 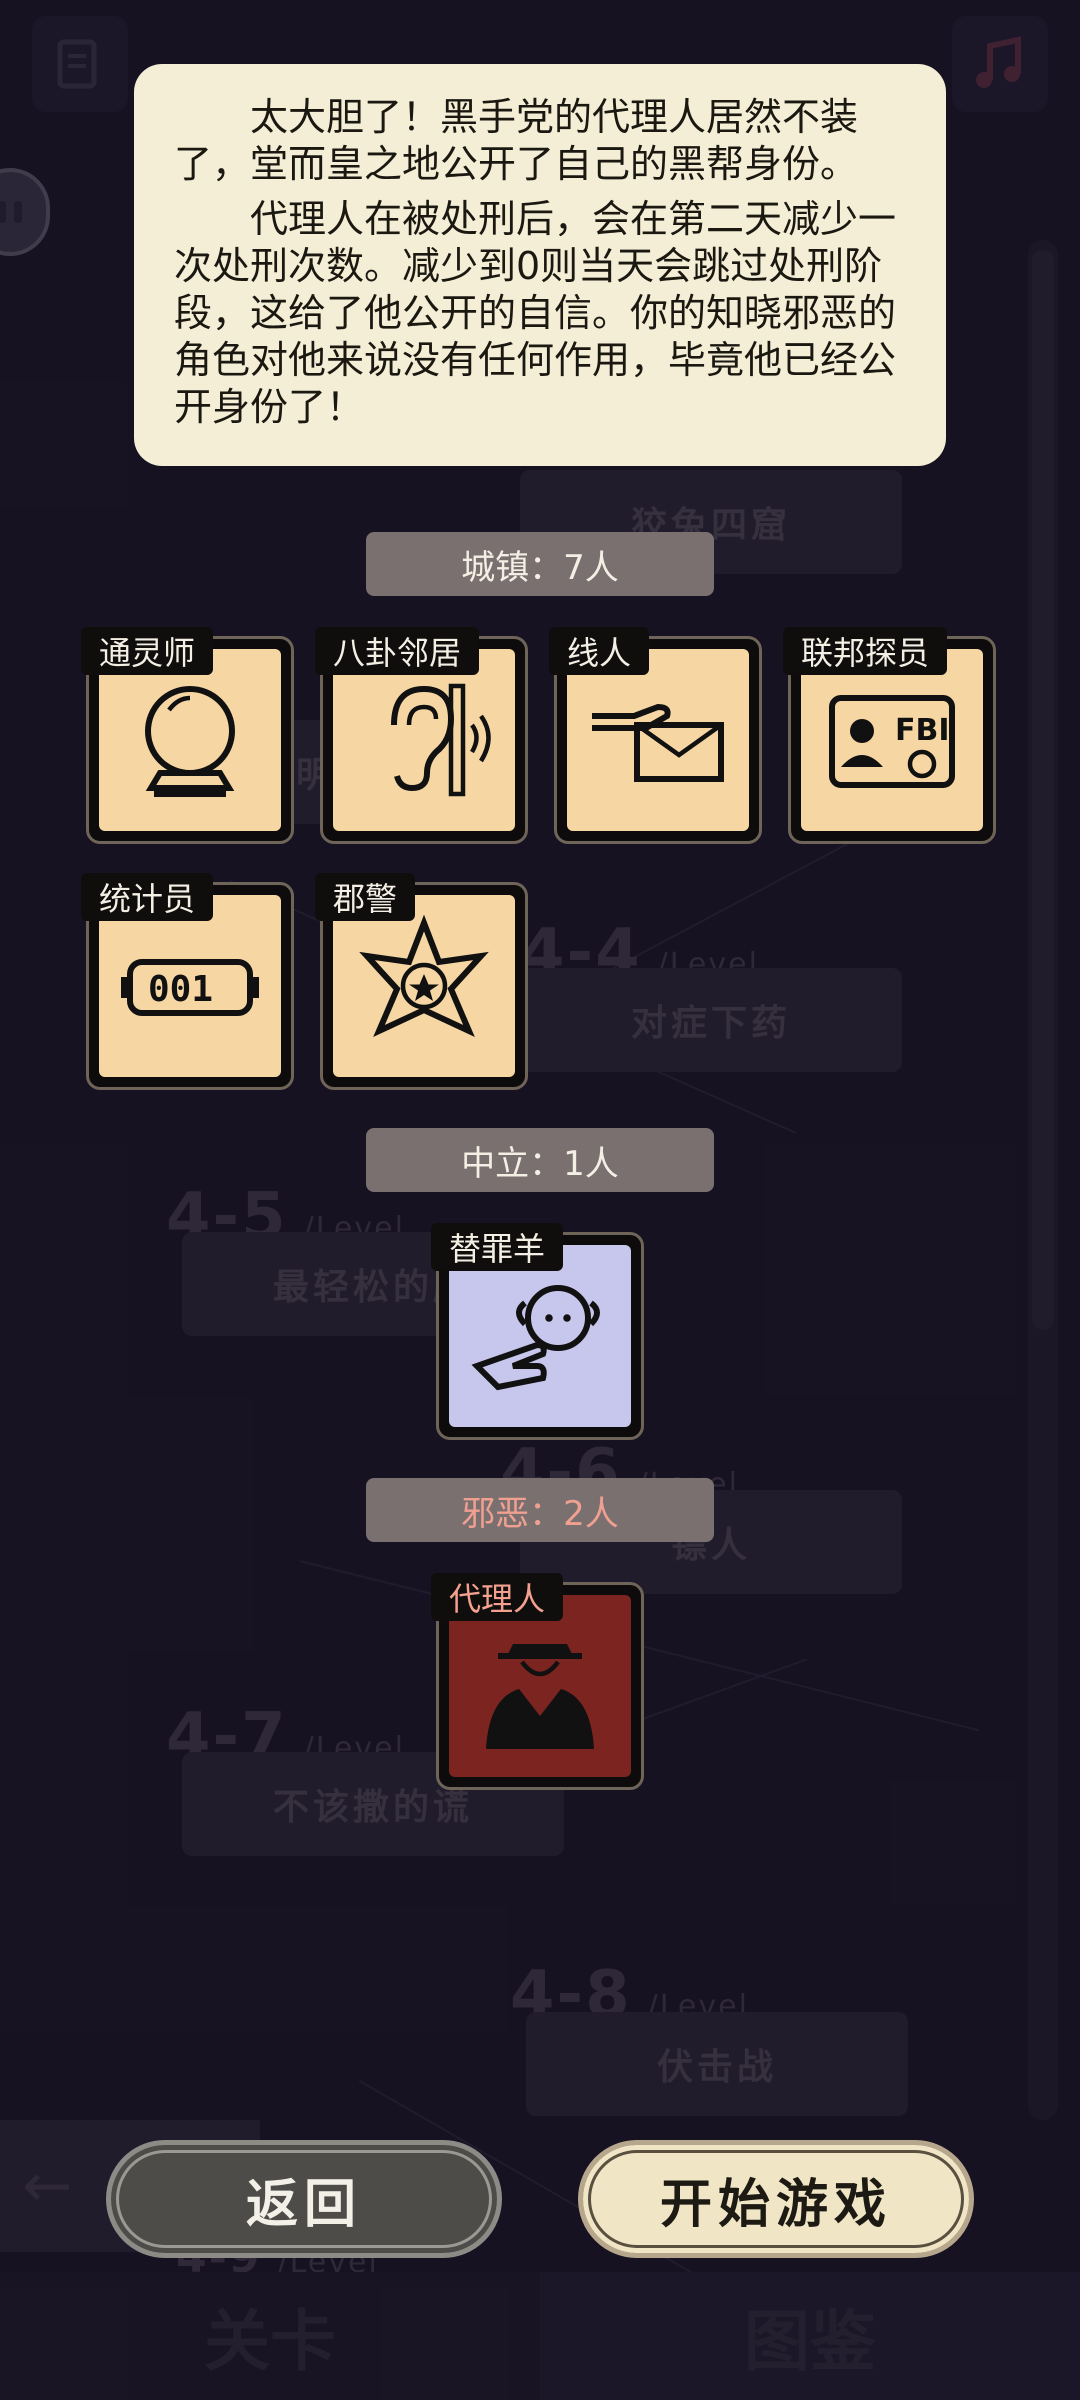 What do you see at coordinates (497, 1597) in the screenshot?
I see `role-name: 代理人` at bounding box center [497, 1597].